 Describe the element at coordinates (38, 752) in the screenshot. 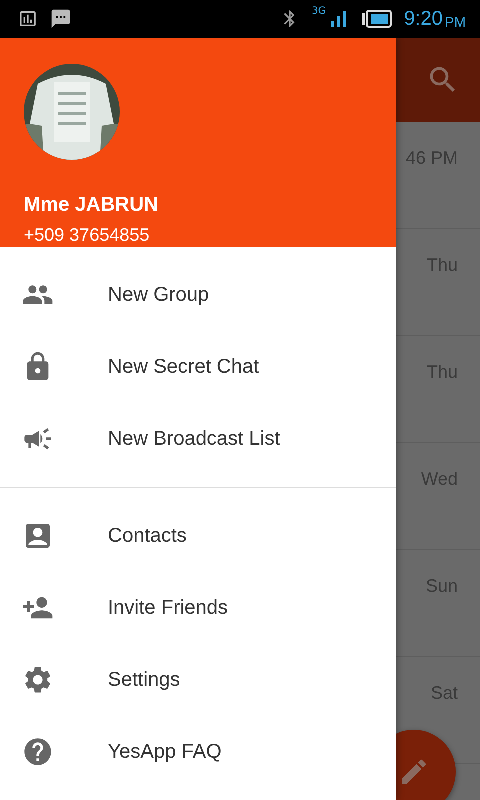

I see `help-icon` at that location.